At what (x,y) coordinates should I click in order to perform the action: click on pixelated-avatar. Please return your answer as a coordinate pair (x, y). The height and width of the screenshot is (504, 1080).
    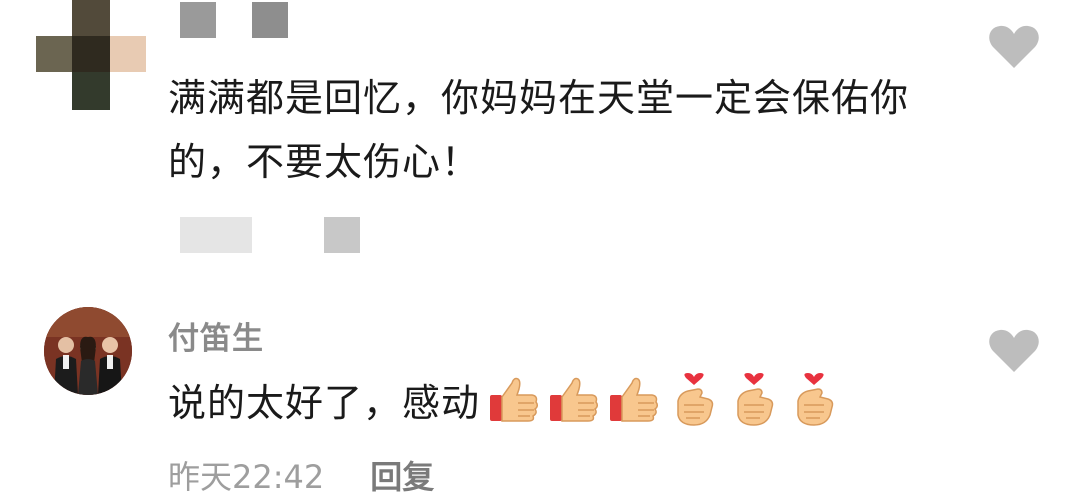
    Looking at the image, I should click on (91, 55).